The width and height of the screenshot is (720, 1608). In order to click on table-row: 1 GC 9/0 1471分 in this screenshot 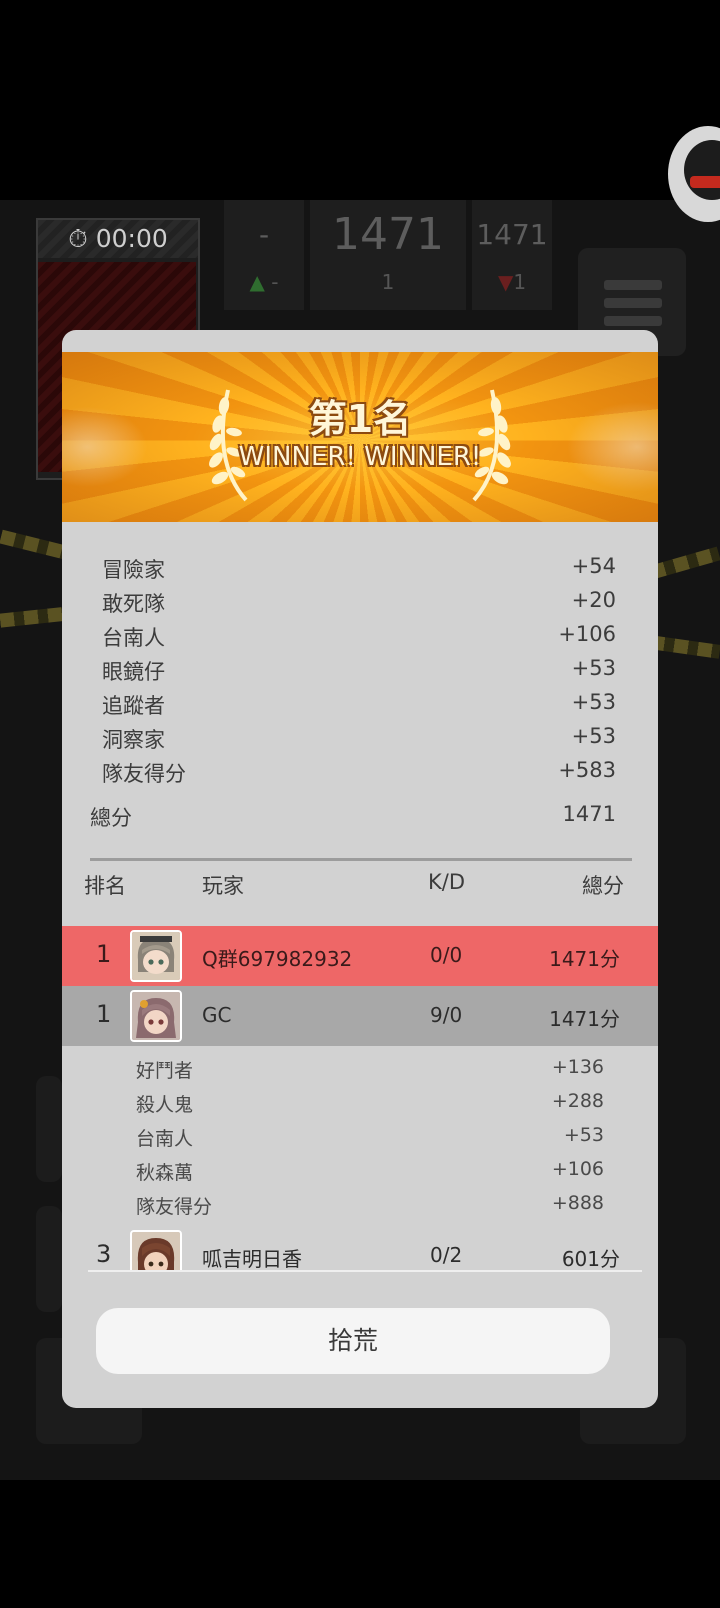, I will do `click(360, 1016)`.